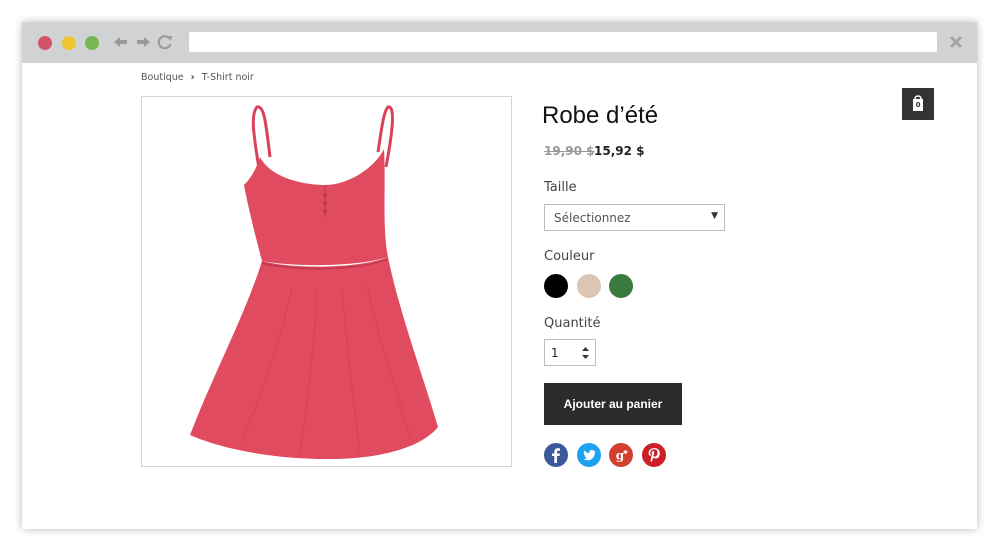 This screenshot has width=1000, height=553. I want to click on breadcrumb-current: T-Shirt noir, so click(227, 77).